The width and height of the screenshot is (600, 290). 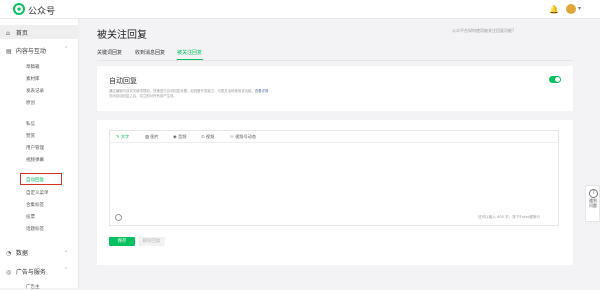 What do you see at coordinates (65, 229) in the screenshot?
I see `sidebar-item-topic-tags: 话题标签` at bounding box center [65, 229].